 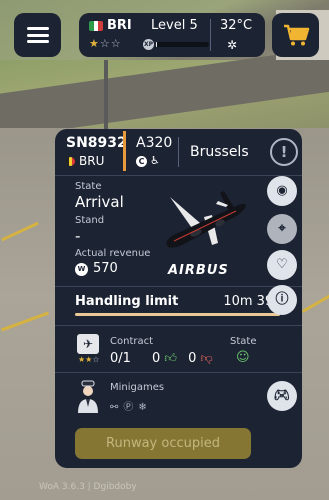 I want to click on xp-progress-bar, so click(x=182, y=44).